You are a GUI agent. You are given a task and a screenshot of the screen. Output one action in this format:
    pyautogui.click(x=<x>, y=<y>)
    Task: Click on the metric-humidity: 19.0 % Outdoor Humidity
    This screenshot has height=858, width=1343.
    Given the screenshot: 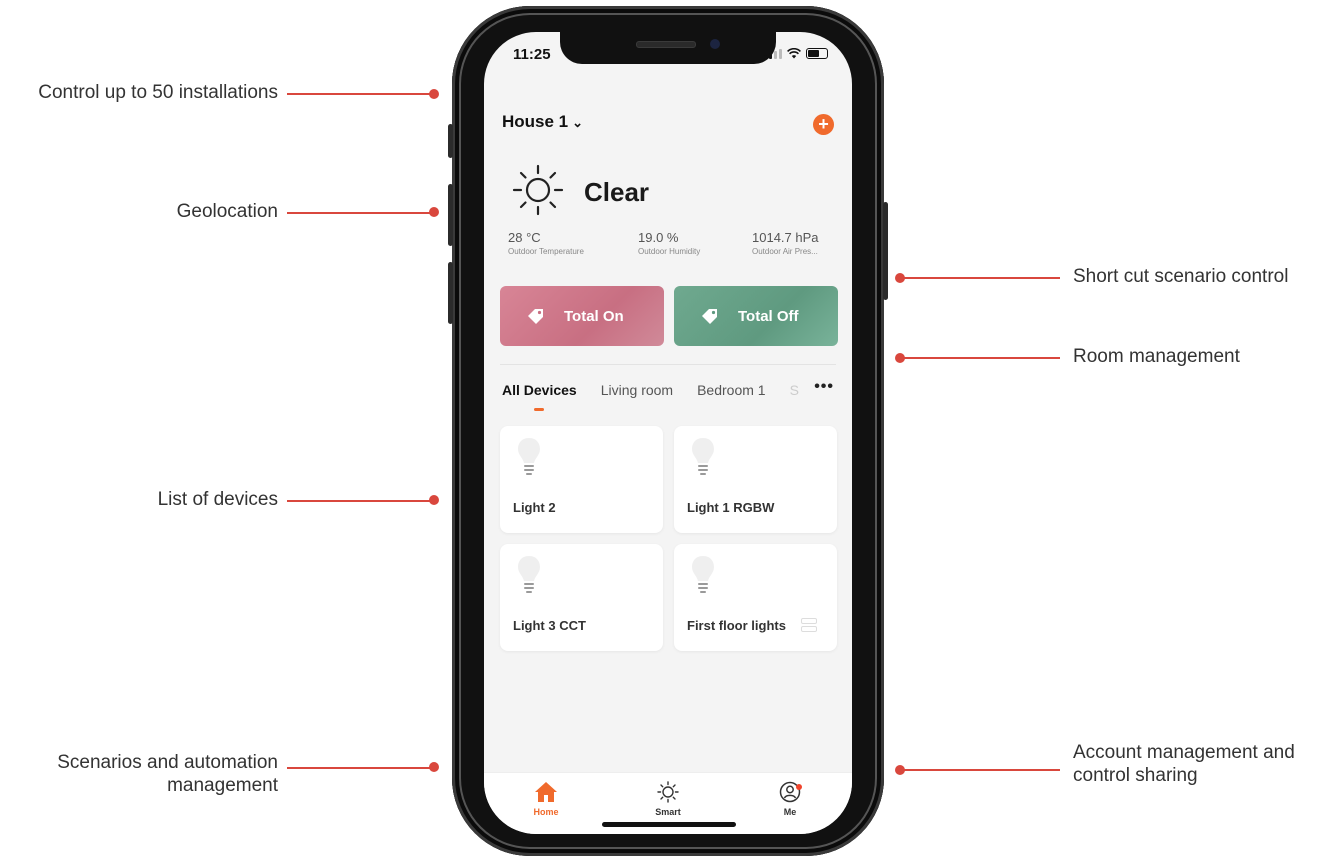 What is the action you would take?
    pyautogui.click(x=669, y=243)
    